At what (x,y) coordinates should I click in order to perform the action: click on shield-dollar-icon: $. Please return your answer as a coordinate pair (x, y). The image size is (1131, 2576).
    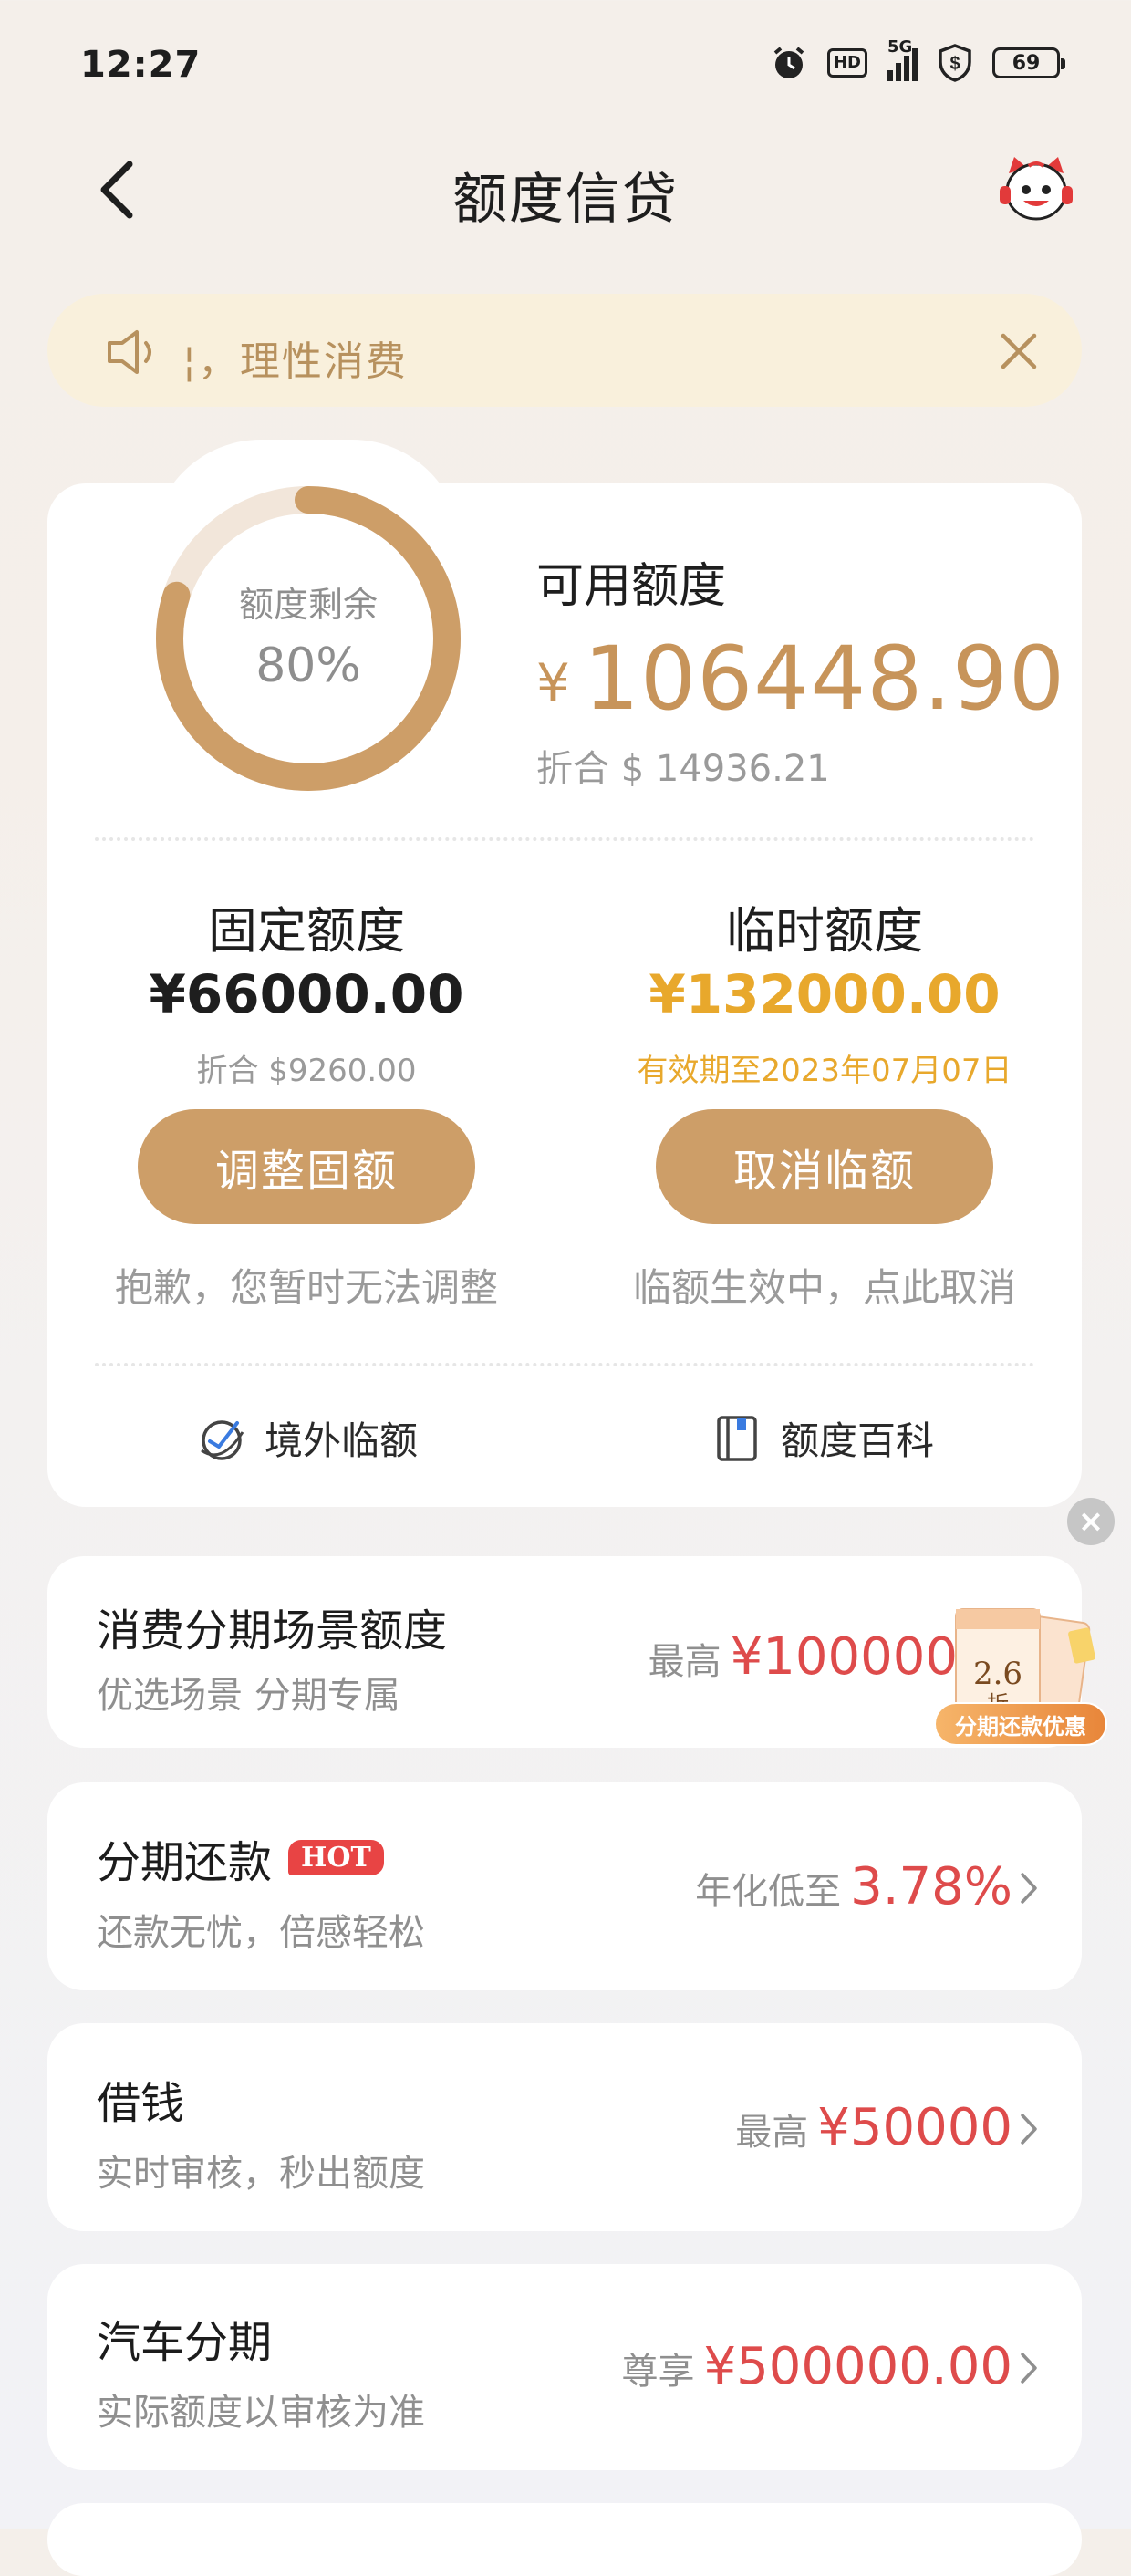
    Looking at the image, I should click on (955, 63).